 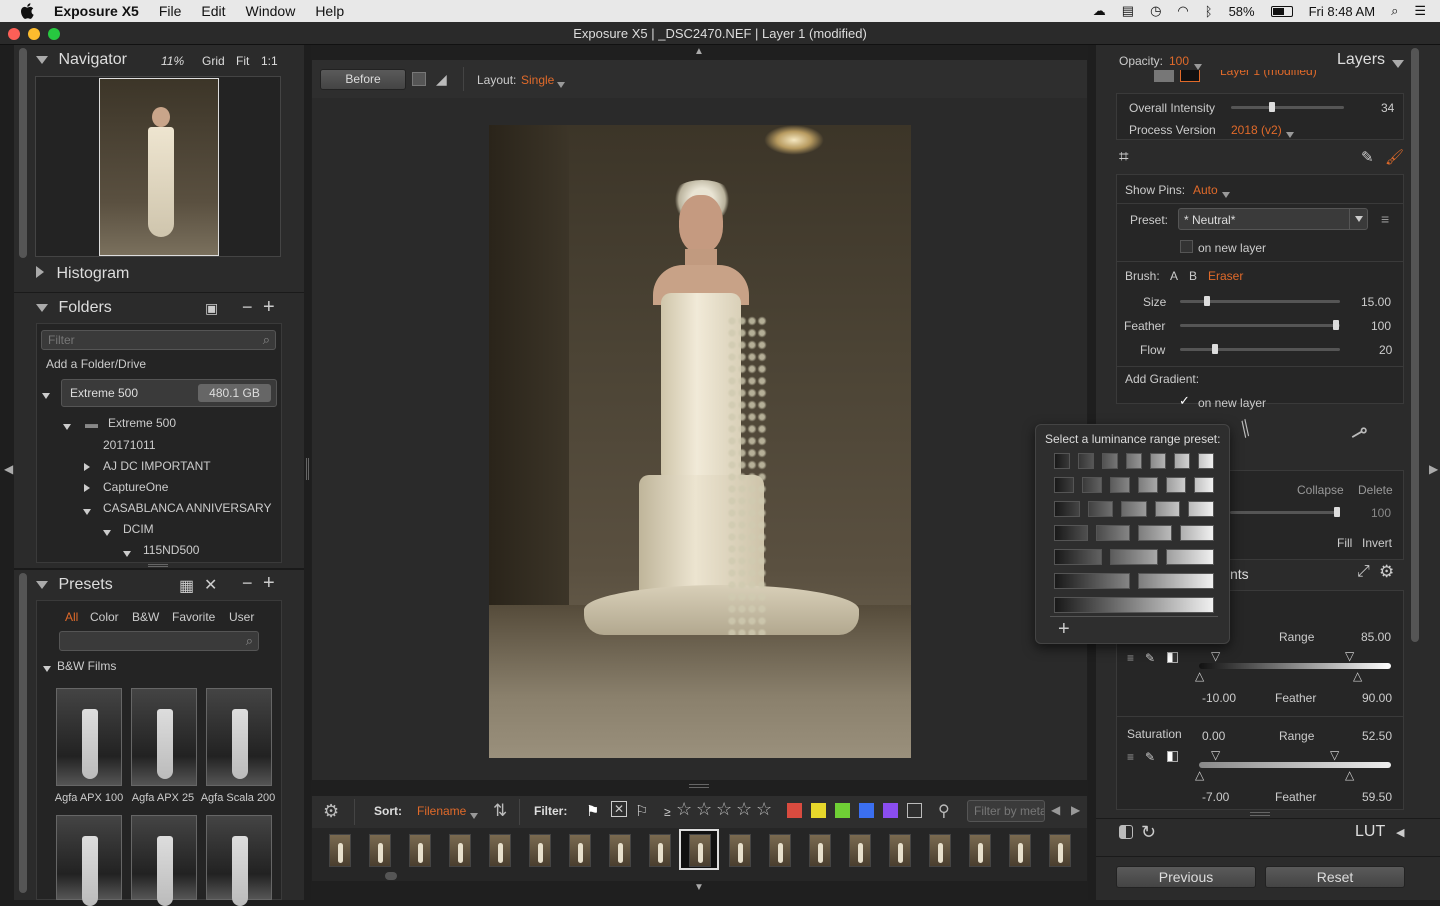 What do you see at coordinates (441, 811) in the screenshot?
I see `sort-dropdown: Filename` at bounding box center [441, 811].